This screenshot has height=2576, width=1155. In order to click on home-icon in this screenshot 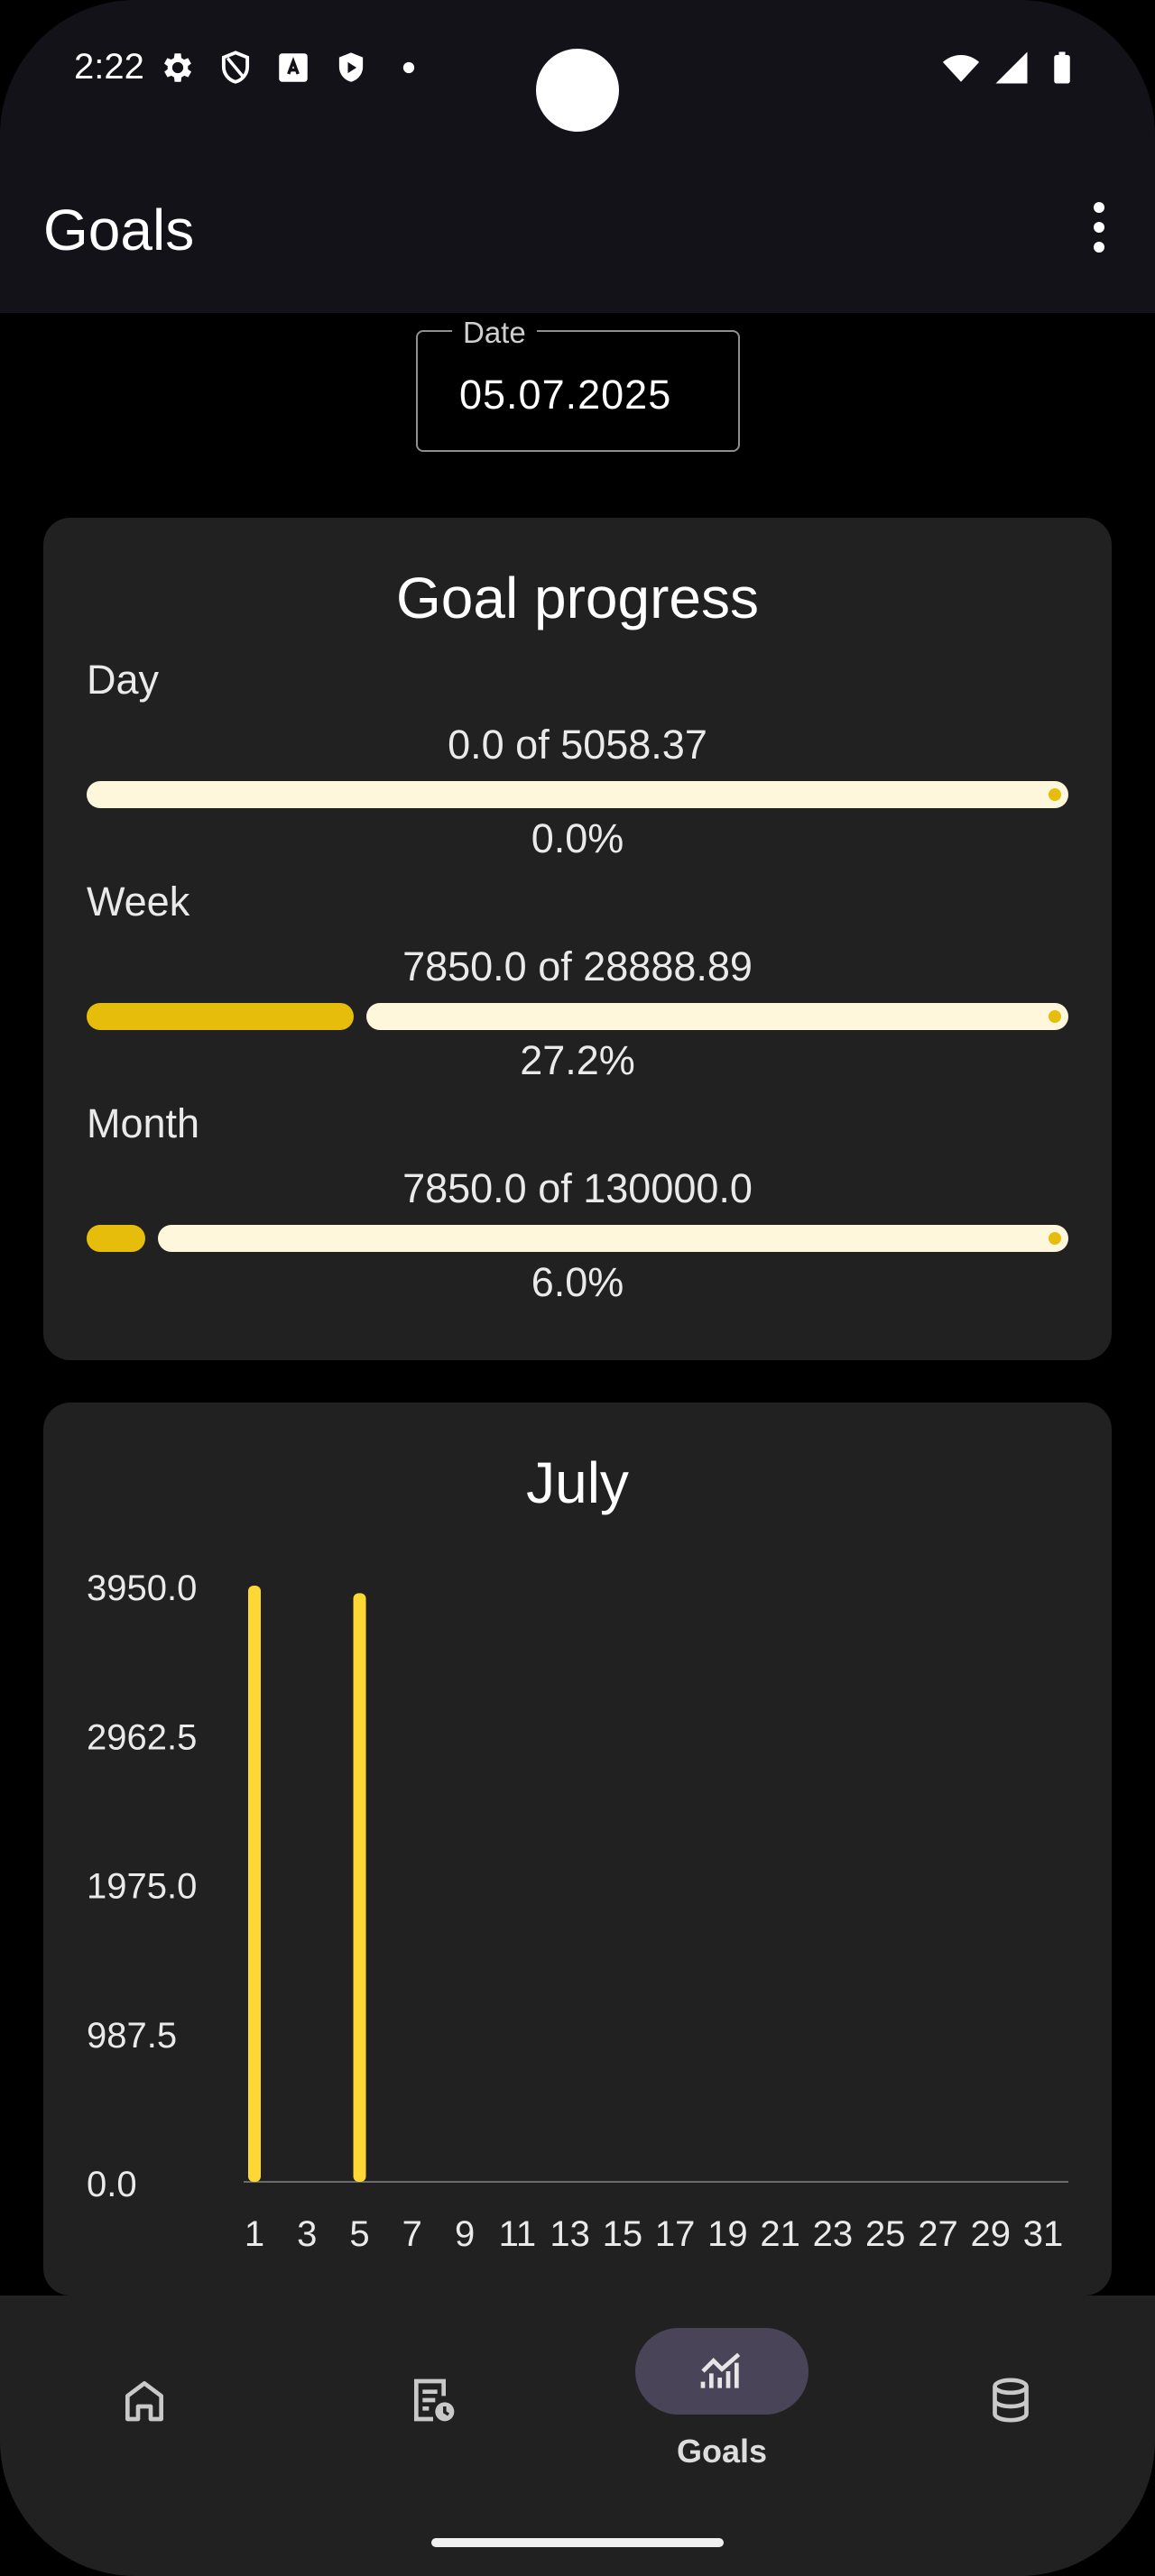, I will do `click(144, 2402)`.